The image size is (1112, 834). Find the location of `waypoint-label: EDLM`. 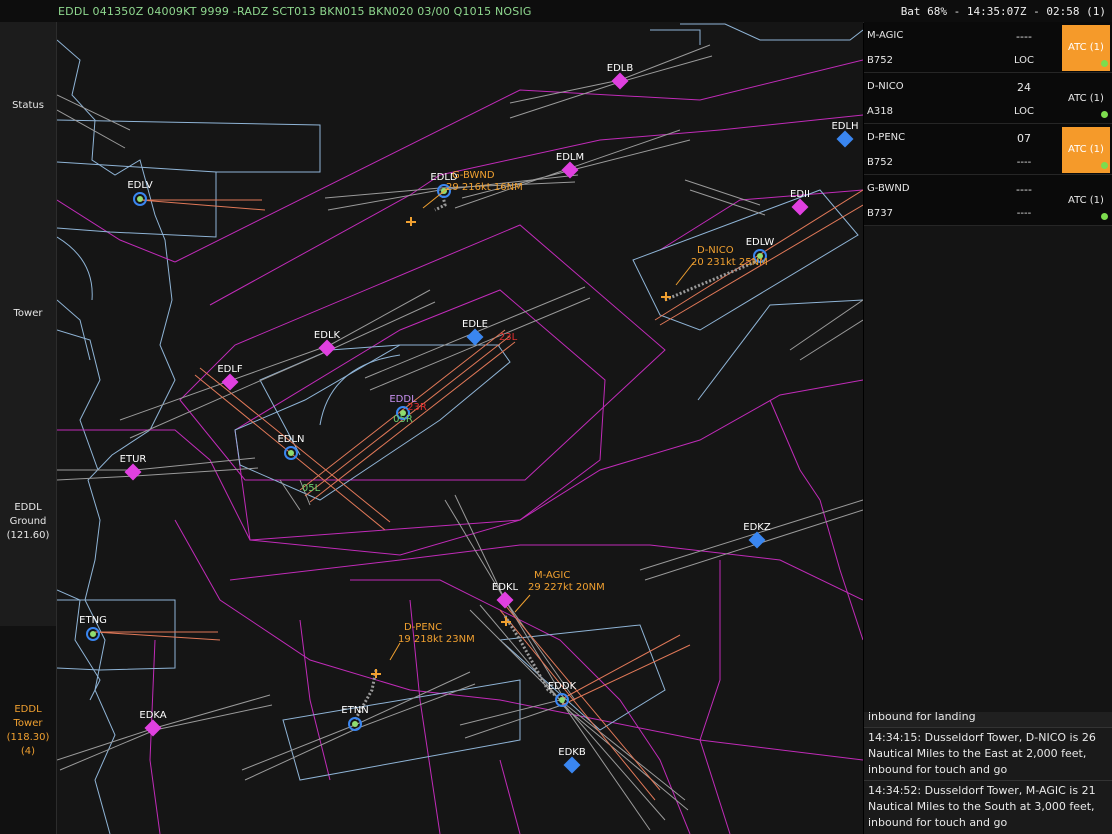

waypoint-label: EDLM is located at coordinates (570, 157).